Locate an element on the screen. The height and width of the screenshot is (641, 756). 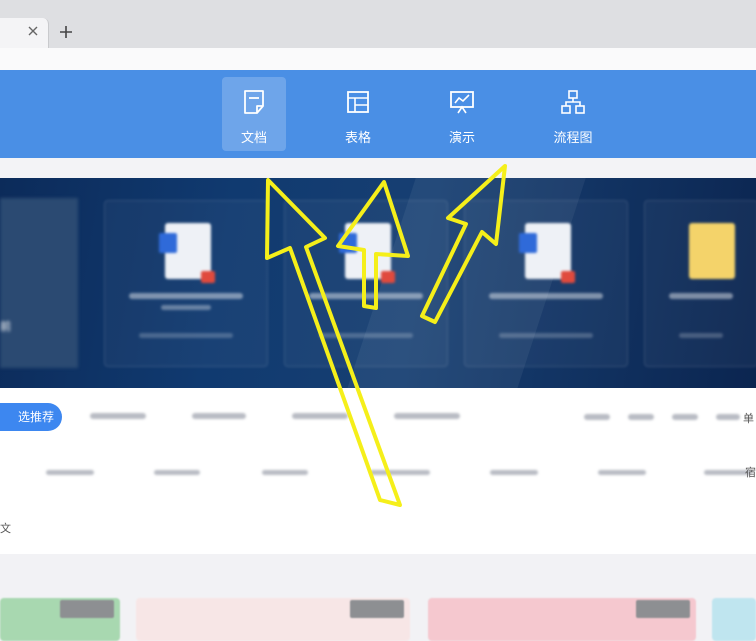
arrow-to-table is located at coordinates (373, 245).